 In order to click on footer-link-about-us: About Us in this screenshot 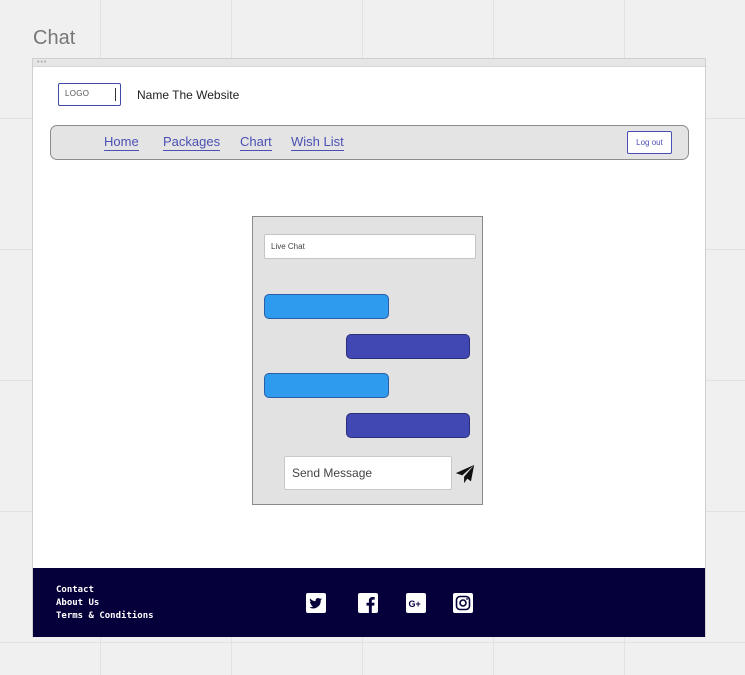, I will do `click(77, 603)`.